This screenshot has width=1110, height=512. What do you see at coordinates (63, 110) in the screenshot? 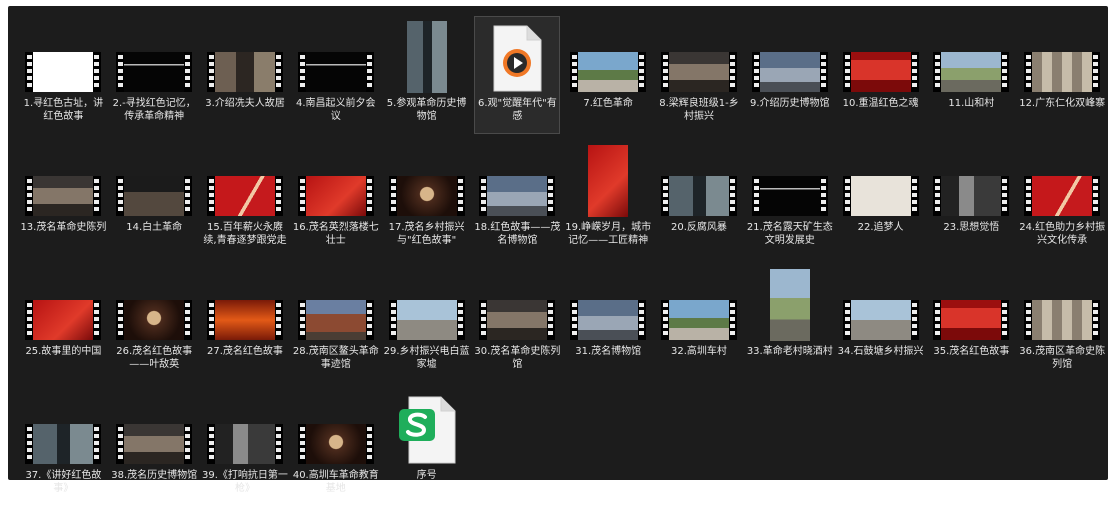
I see `file-name-label: 1.寻红色古址，讲红色故事` at bounding box center [63, 110].